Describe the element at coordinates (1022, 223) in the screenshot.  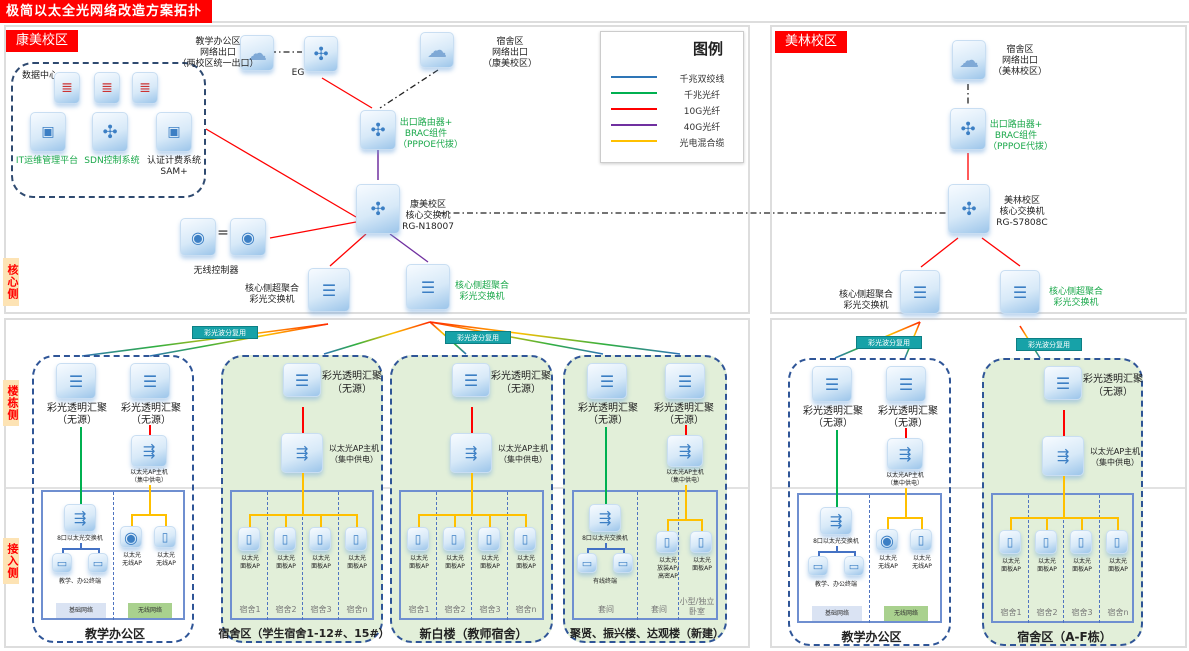
I see `ml-core-switch-model: RG-S7808C` at that location.